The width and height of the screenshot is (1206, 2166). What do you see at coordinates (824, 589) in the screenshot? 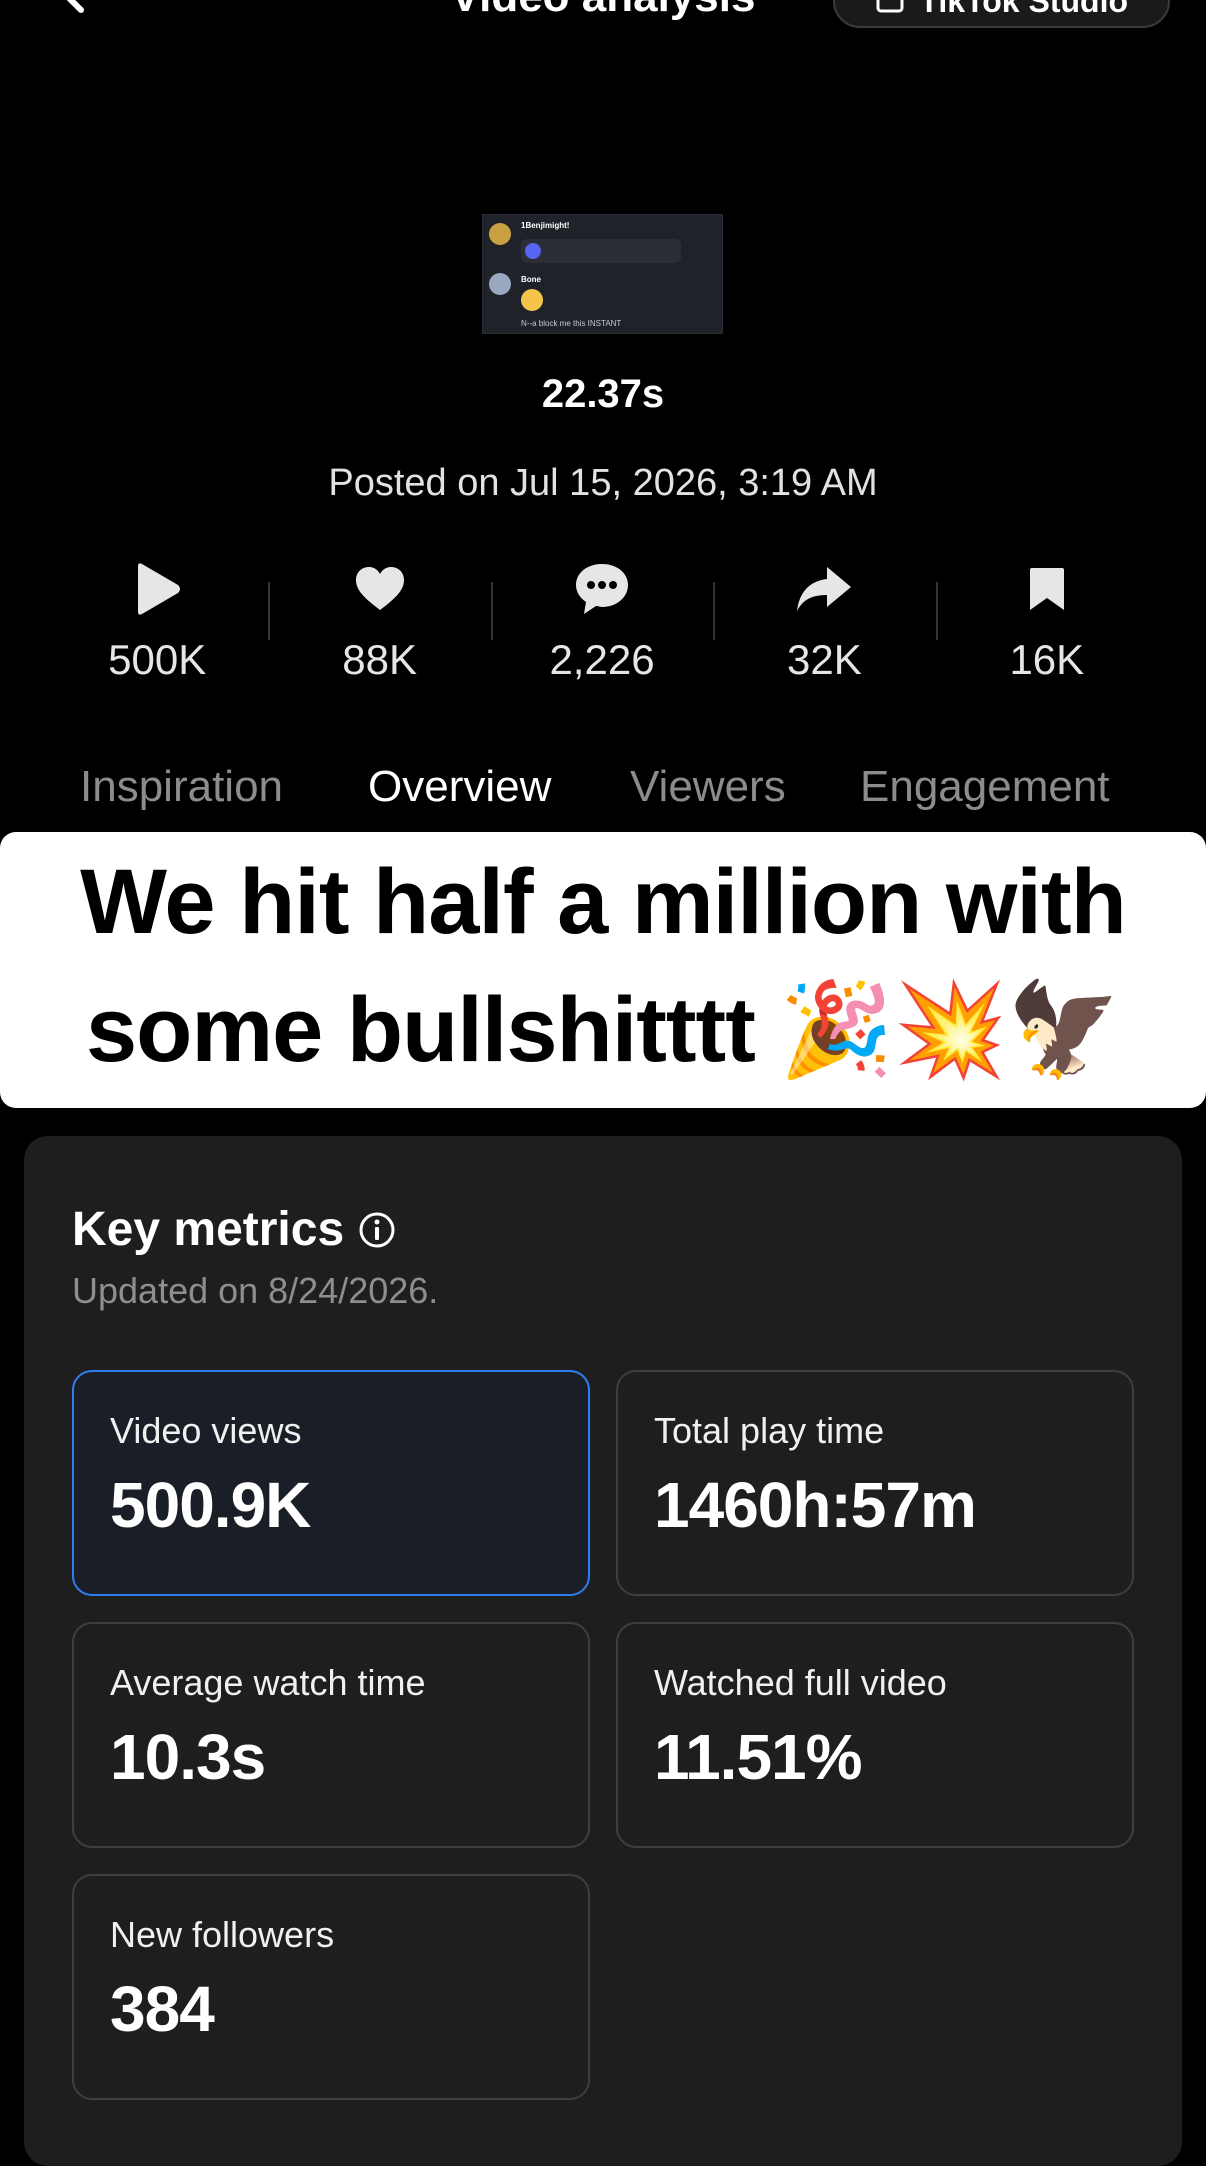
I see `share-icon` at bounding box center [824, 589].